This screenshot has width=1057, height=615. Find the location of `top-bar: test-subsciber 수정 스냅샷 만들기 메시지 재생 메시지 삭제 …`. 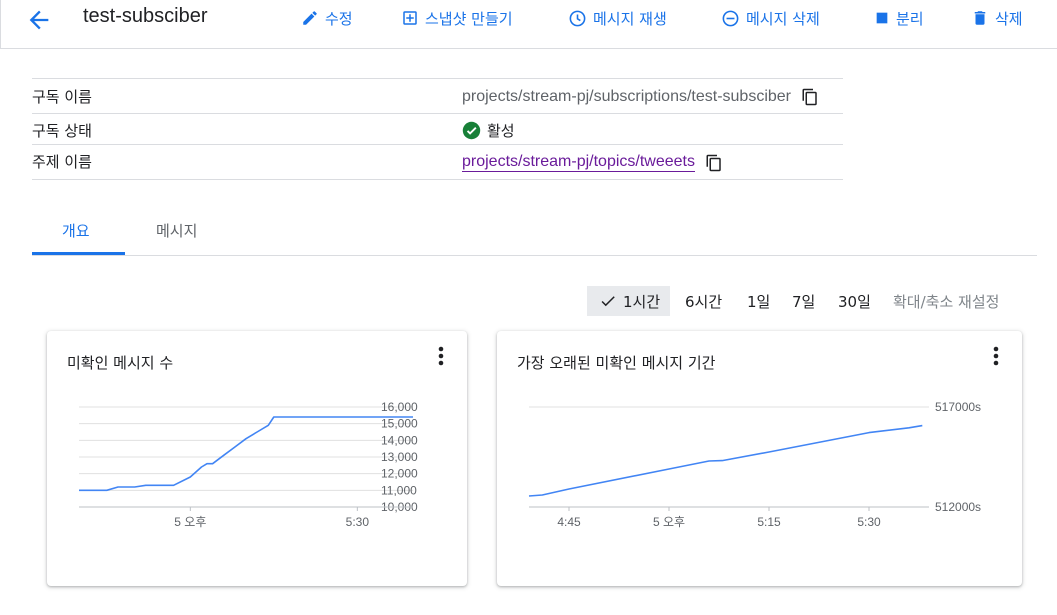

top-bar: test-subsciber 수정 스냅샷 만들기 메시지 재생 메시지 삭제 … is located at coordinates (528, 24).